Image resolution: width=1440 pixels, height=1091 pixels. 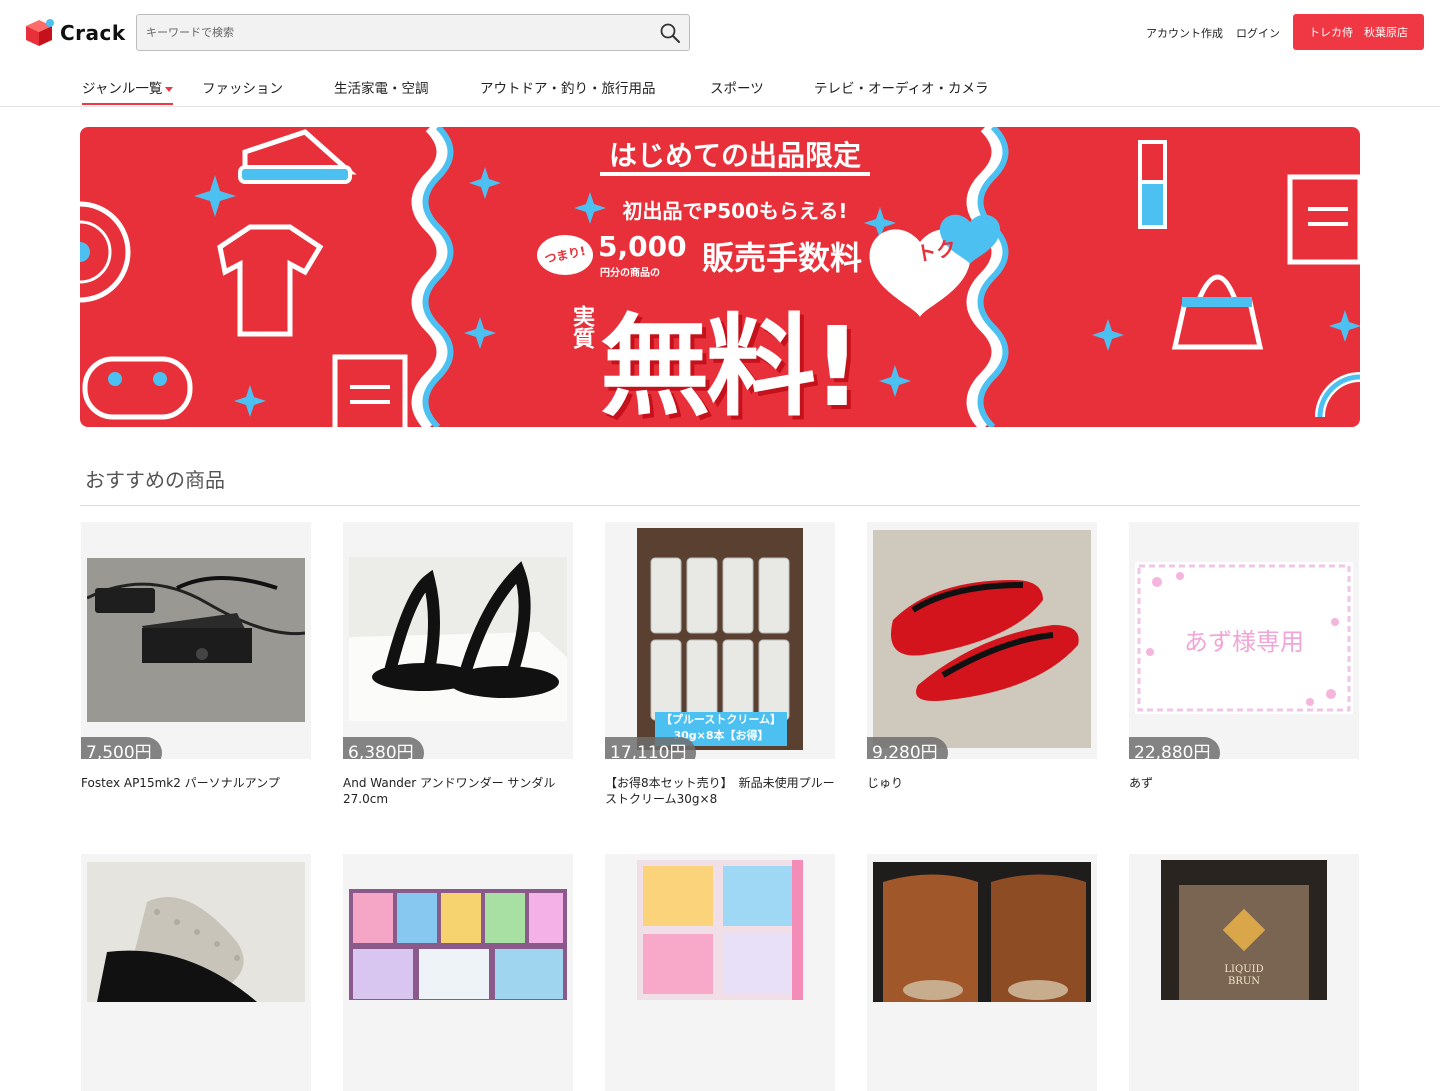 I want to click on product-thumbnail: 7,500円, so click(x=196, y=640).